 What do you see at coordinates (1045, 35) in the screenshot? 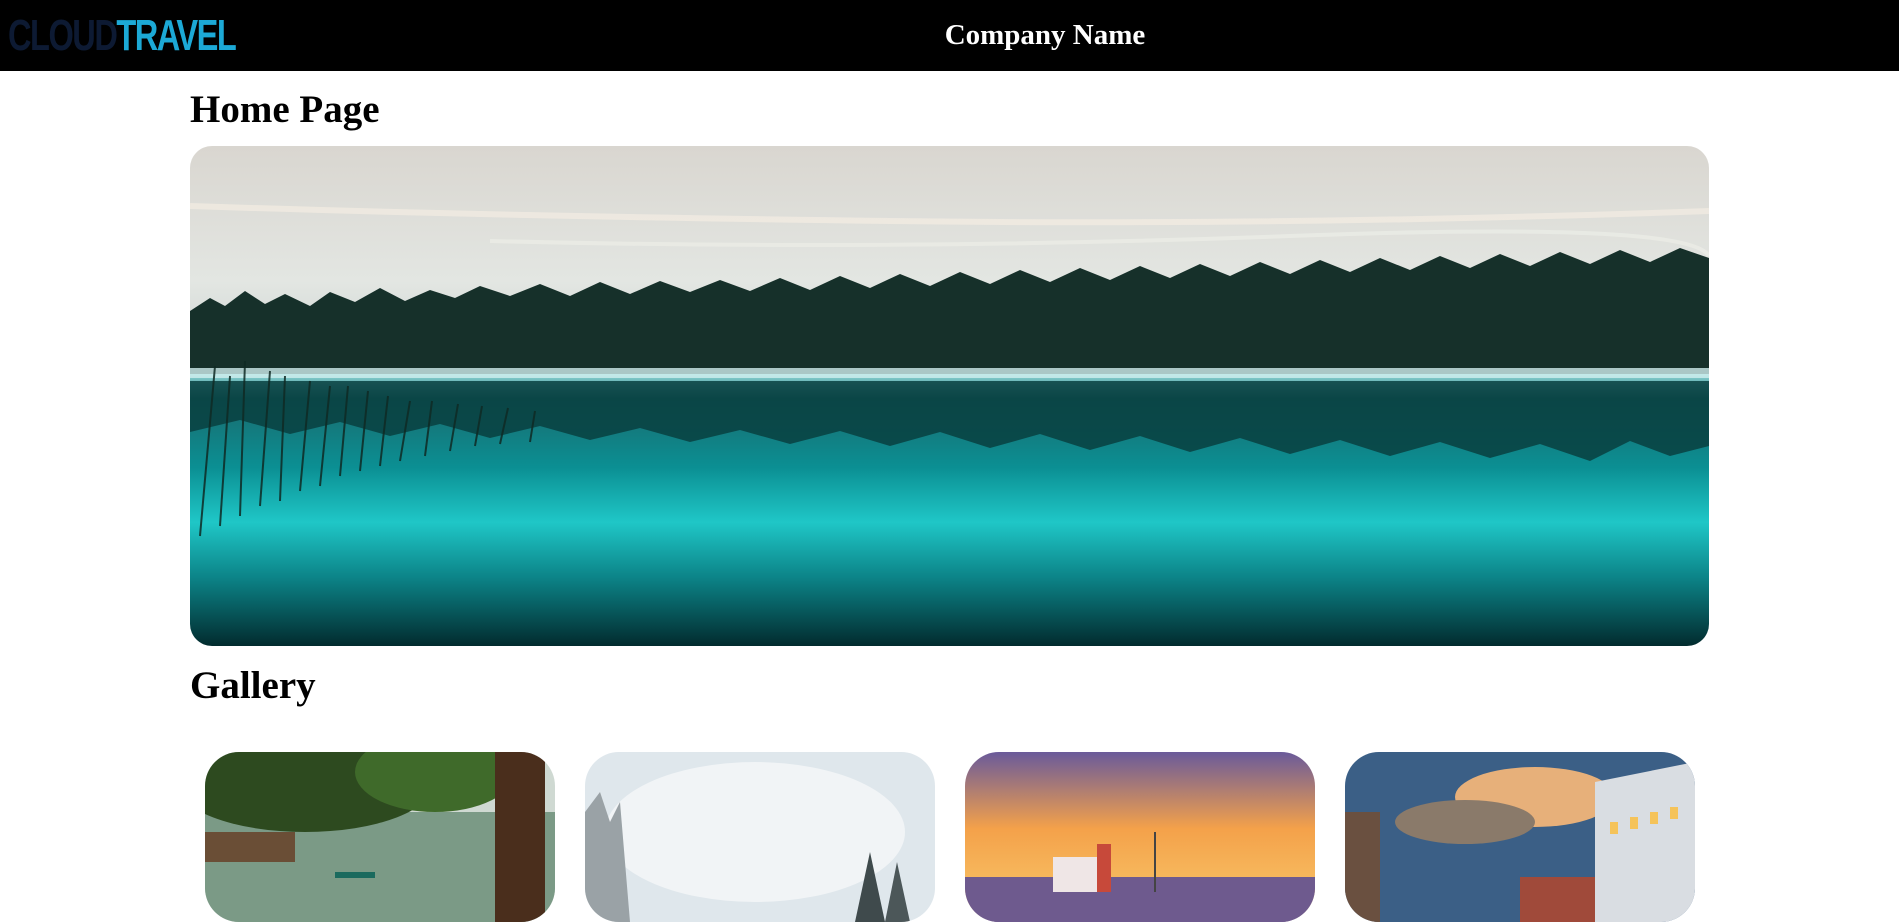
I see `company-name: Company Name` at bounding box center [1045, 35].